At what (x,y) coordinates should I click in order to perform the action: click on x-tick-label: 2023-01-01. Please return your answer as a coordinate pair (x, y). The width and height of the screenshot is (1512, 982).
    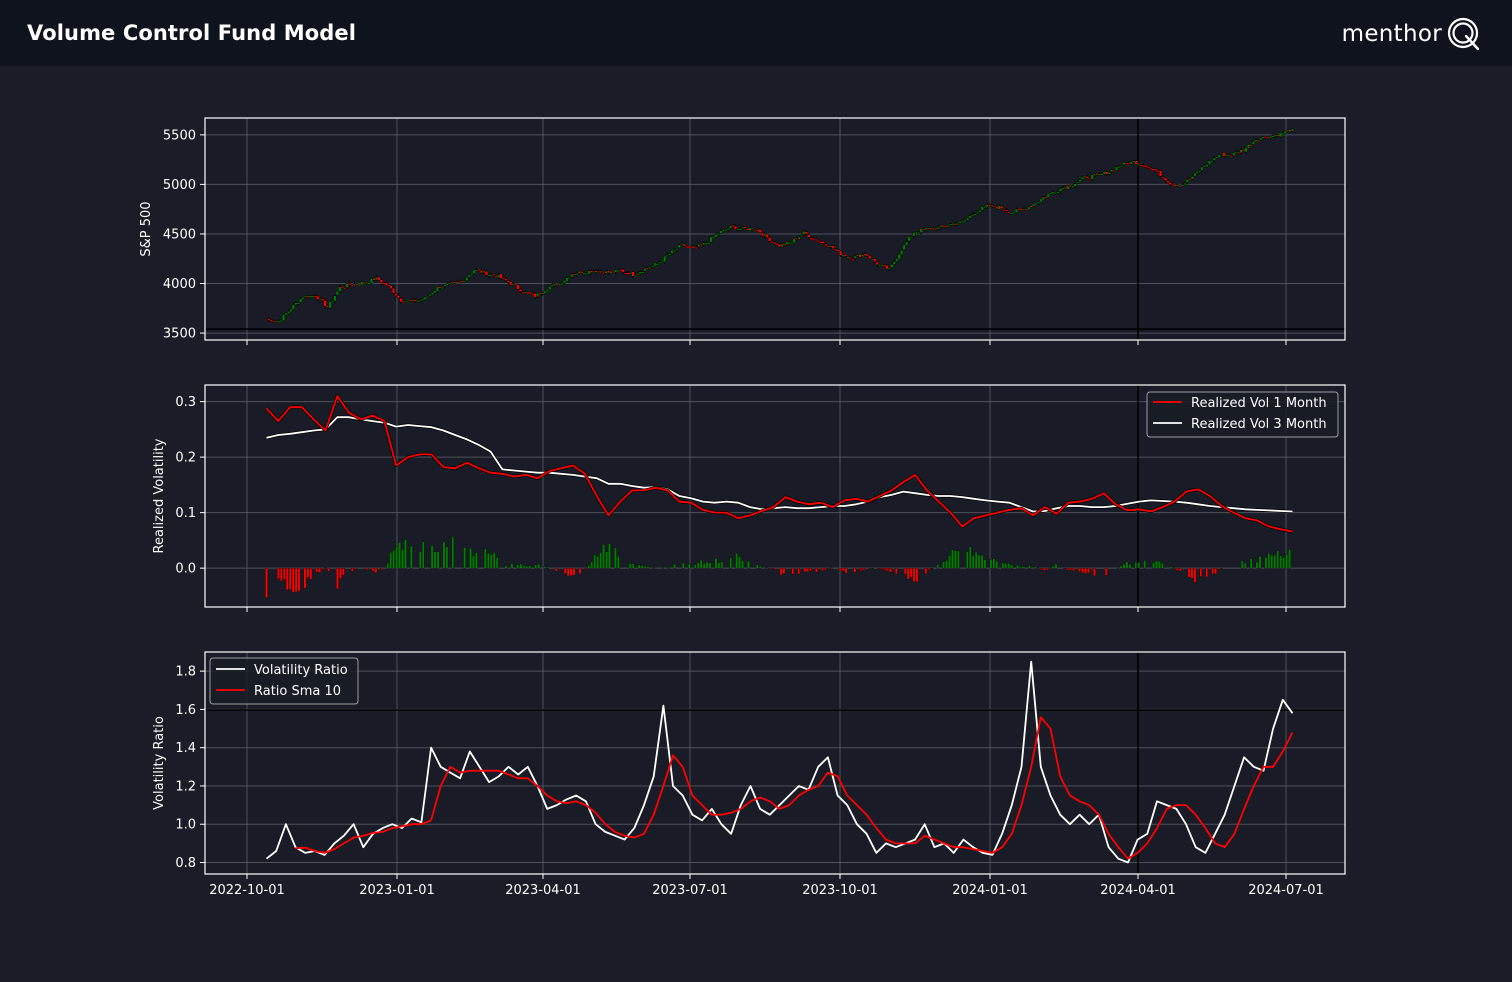
    Looking at the image, I should click on (397, 890).